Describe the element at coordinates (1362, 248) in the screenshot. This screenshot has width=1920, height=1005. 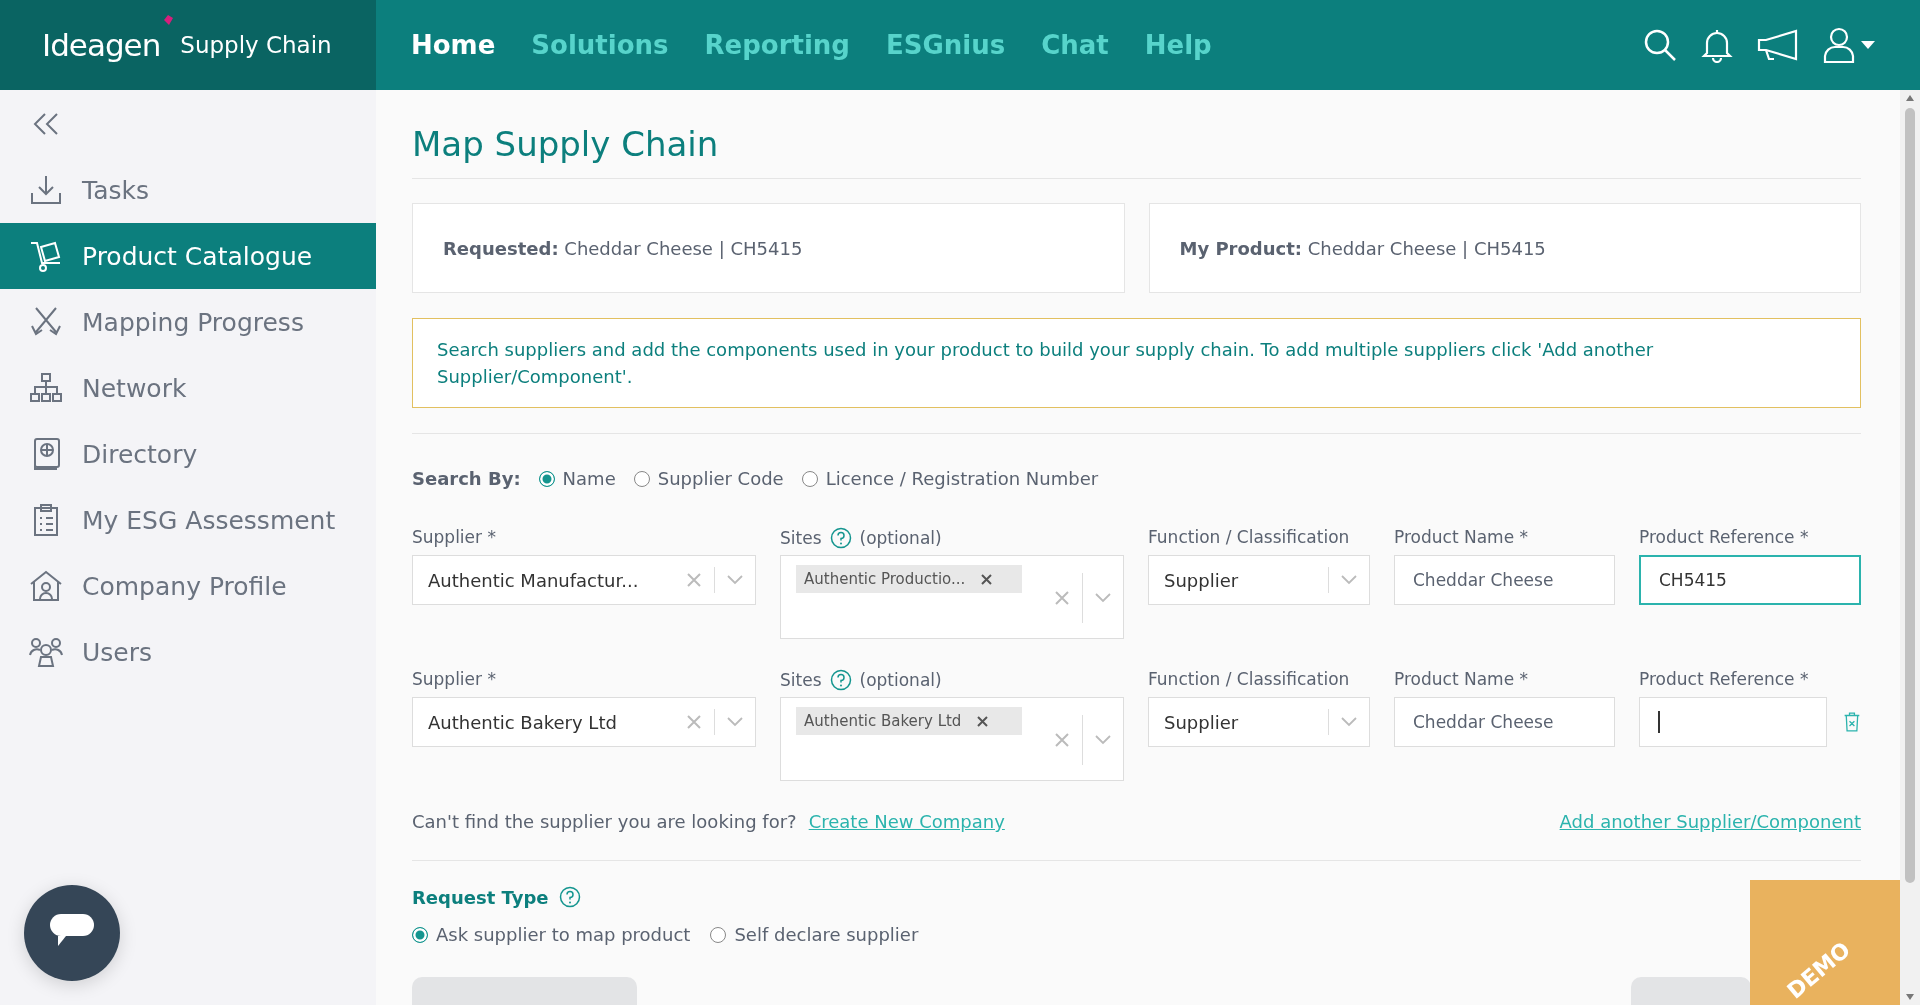
I see `summary-text: My Product: Cheddar Cheese | CH5415` at that location.